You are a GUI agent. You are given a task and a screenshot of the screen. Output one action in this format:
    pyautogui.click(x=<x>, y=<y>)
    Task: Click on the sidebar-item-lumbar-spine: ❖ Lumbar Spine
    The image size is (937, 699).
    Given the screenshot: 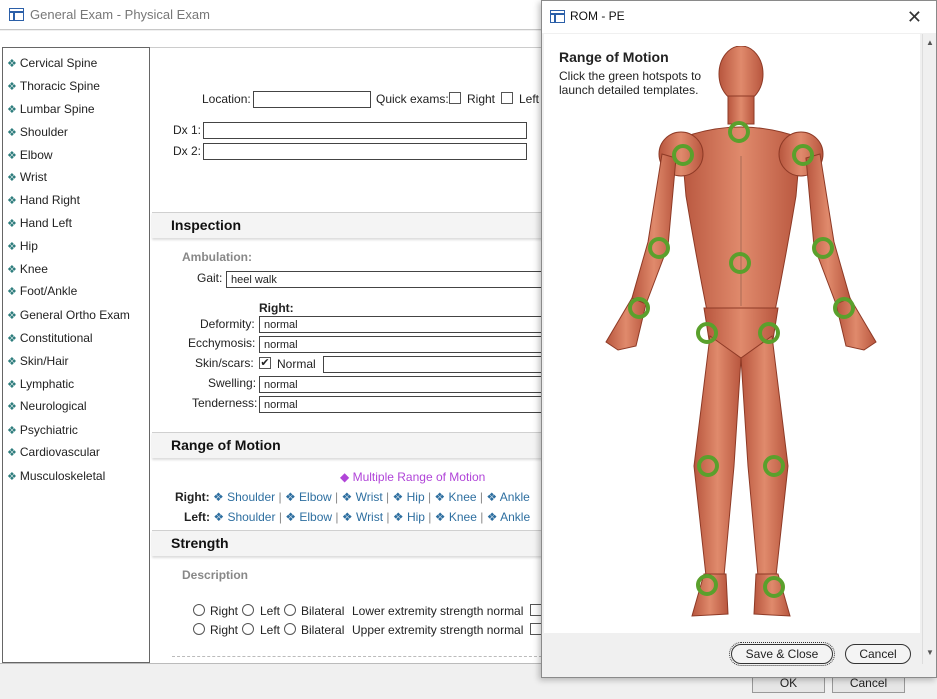 What is the action you would take?
    pyautogui.click(x=51, y=111)
    